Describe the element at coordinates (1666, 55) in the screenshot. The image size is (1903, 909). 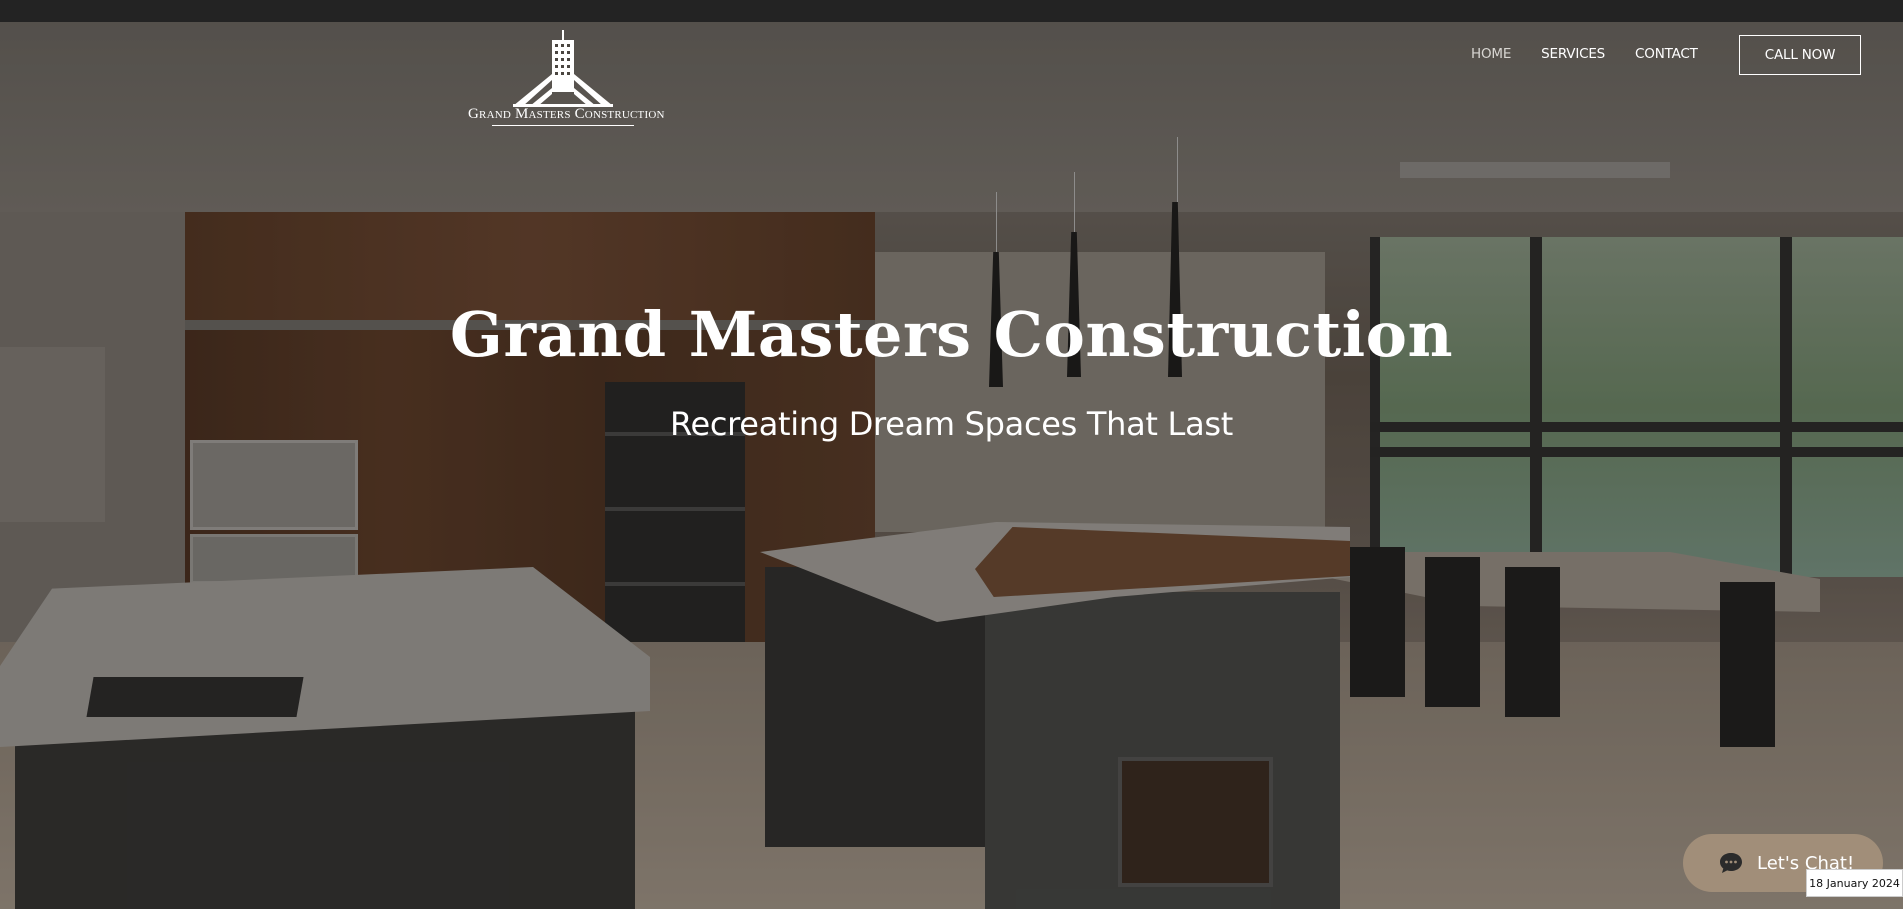
I see `nav-contact: CONTACT` at that location.